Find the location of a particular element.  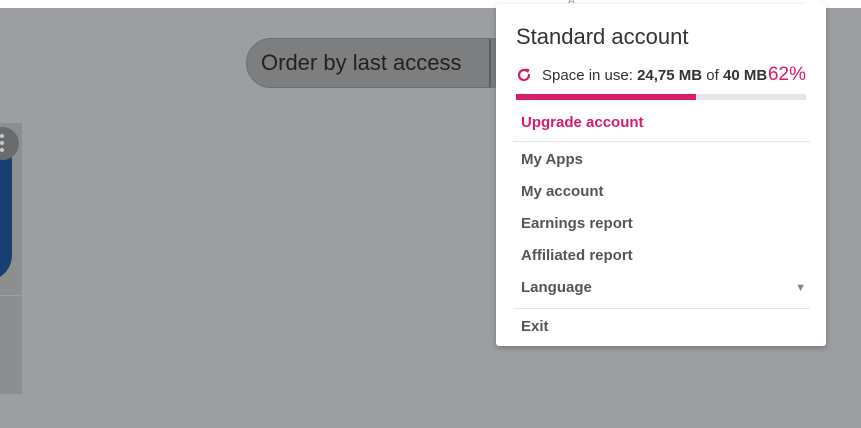

space-usage-row: Space in use: 24,75 MB of 40 MB 62% is located at coordinates (661, 76).